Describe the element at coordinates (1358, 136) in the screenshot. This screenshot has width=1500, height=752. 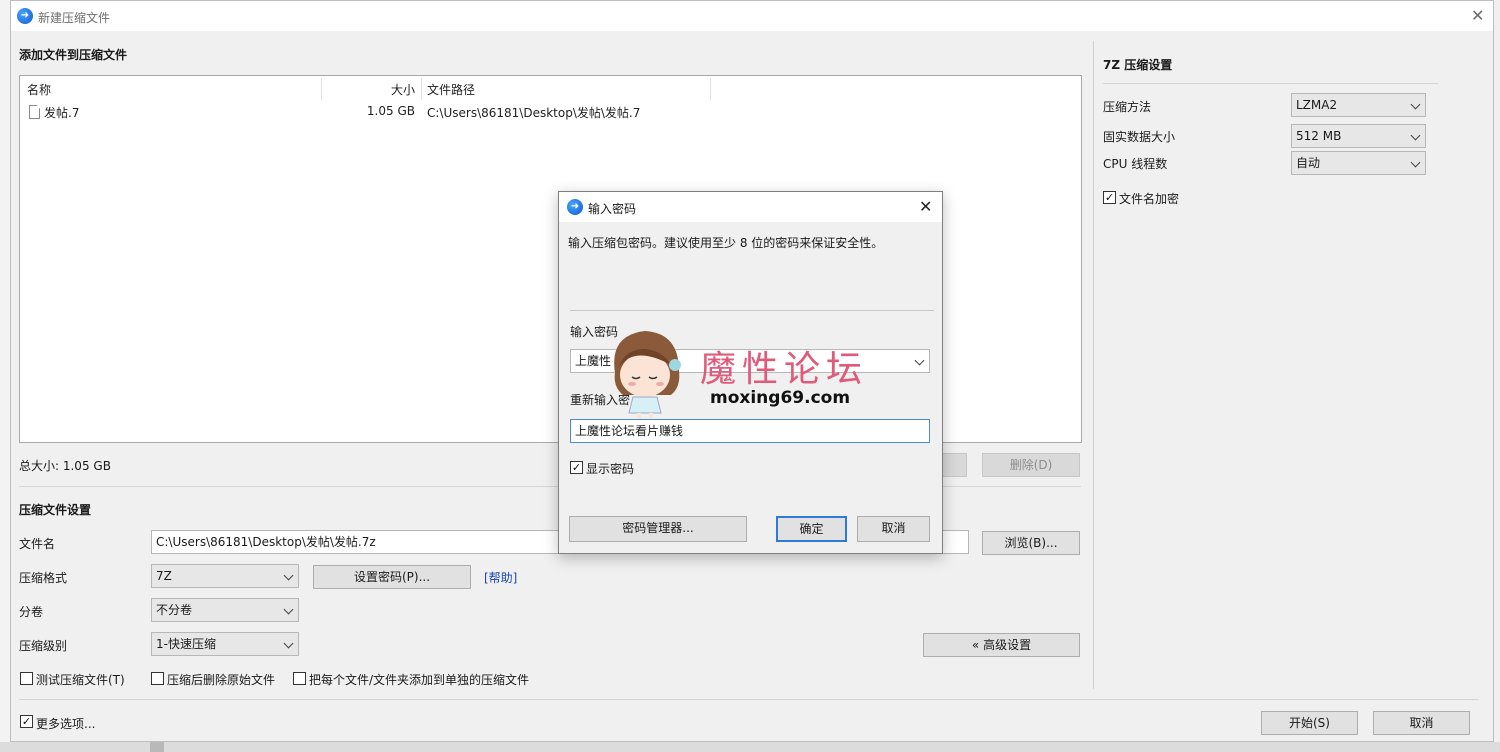
I see `solid-size-select: 512 MB` at that location.